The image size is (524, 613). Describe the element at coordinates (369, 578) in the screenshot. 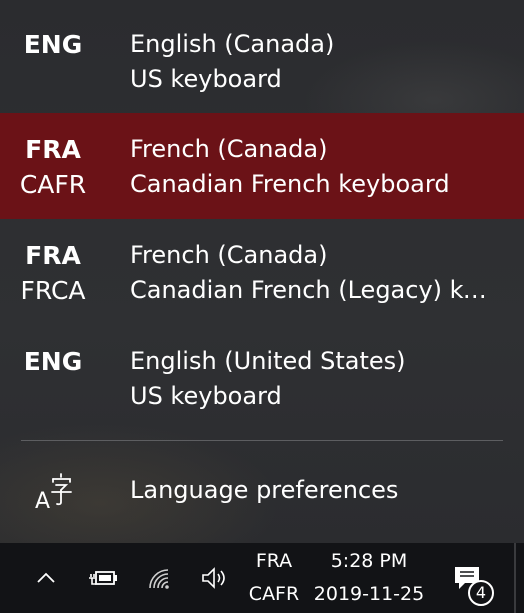

I see `clock: 5:28 PM 2019-11-25` at that location.